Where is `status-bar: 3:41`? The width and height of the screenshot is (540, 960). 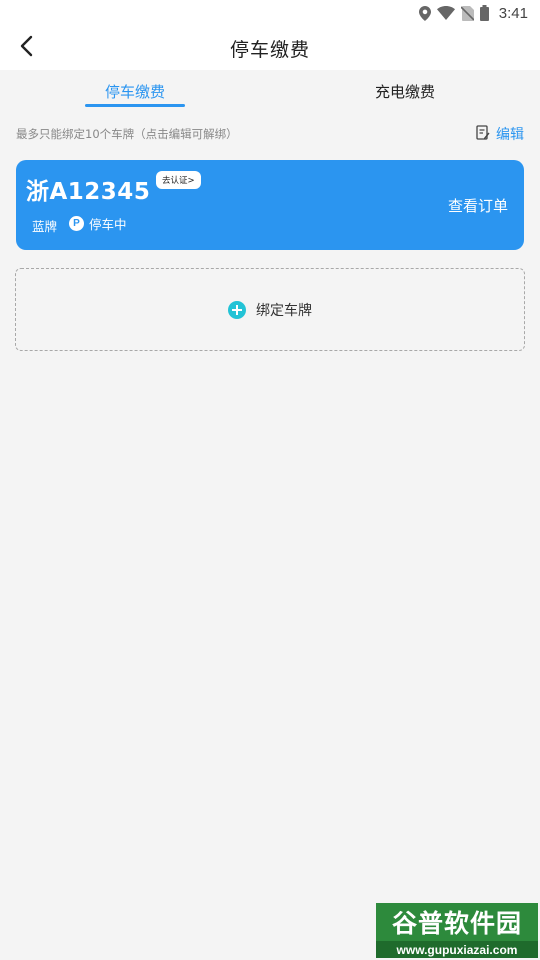
status-bar: 3:41 is located at coordinates (270, 13).